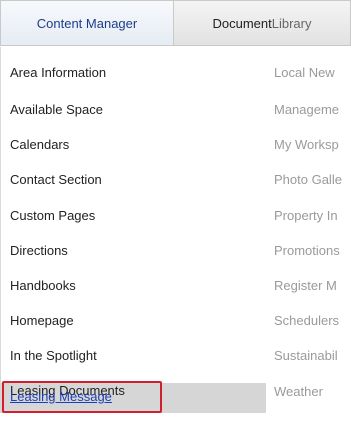 This screenshot has height=431, width=351. What do you see at coordinates (306, 109) in the screenshot?
I see `menu-item-management: Manageme` at bounding box center [306, 109].